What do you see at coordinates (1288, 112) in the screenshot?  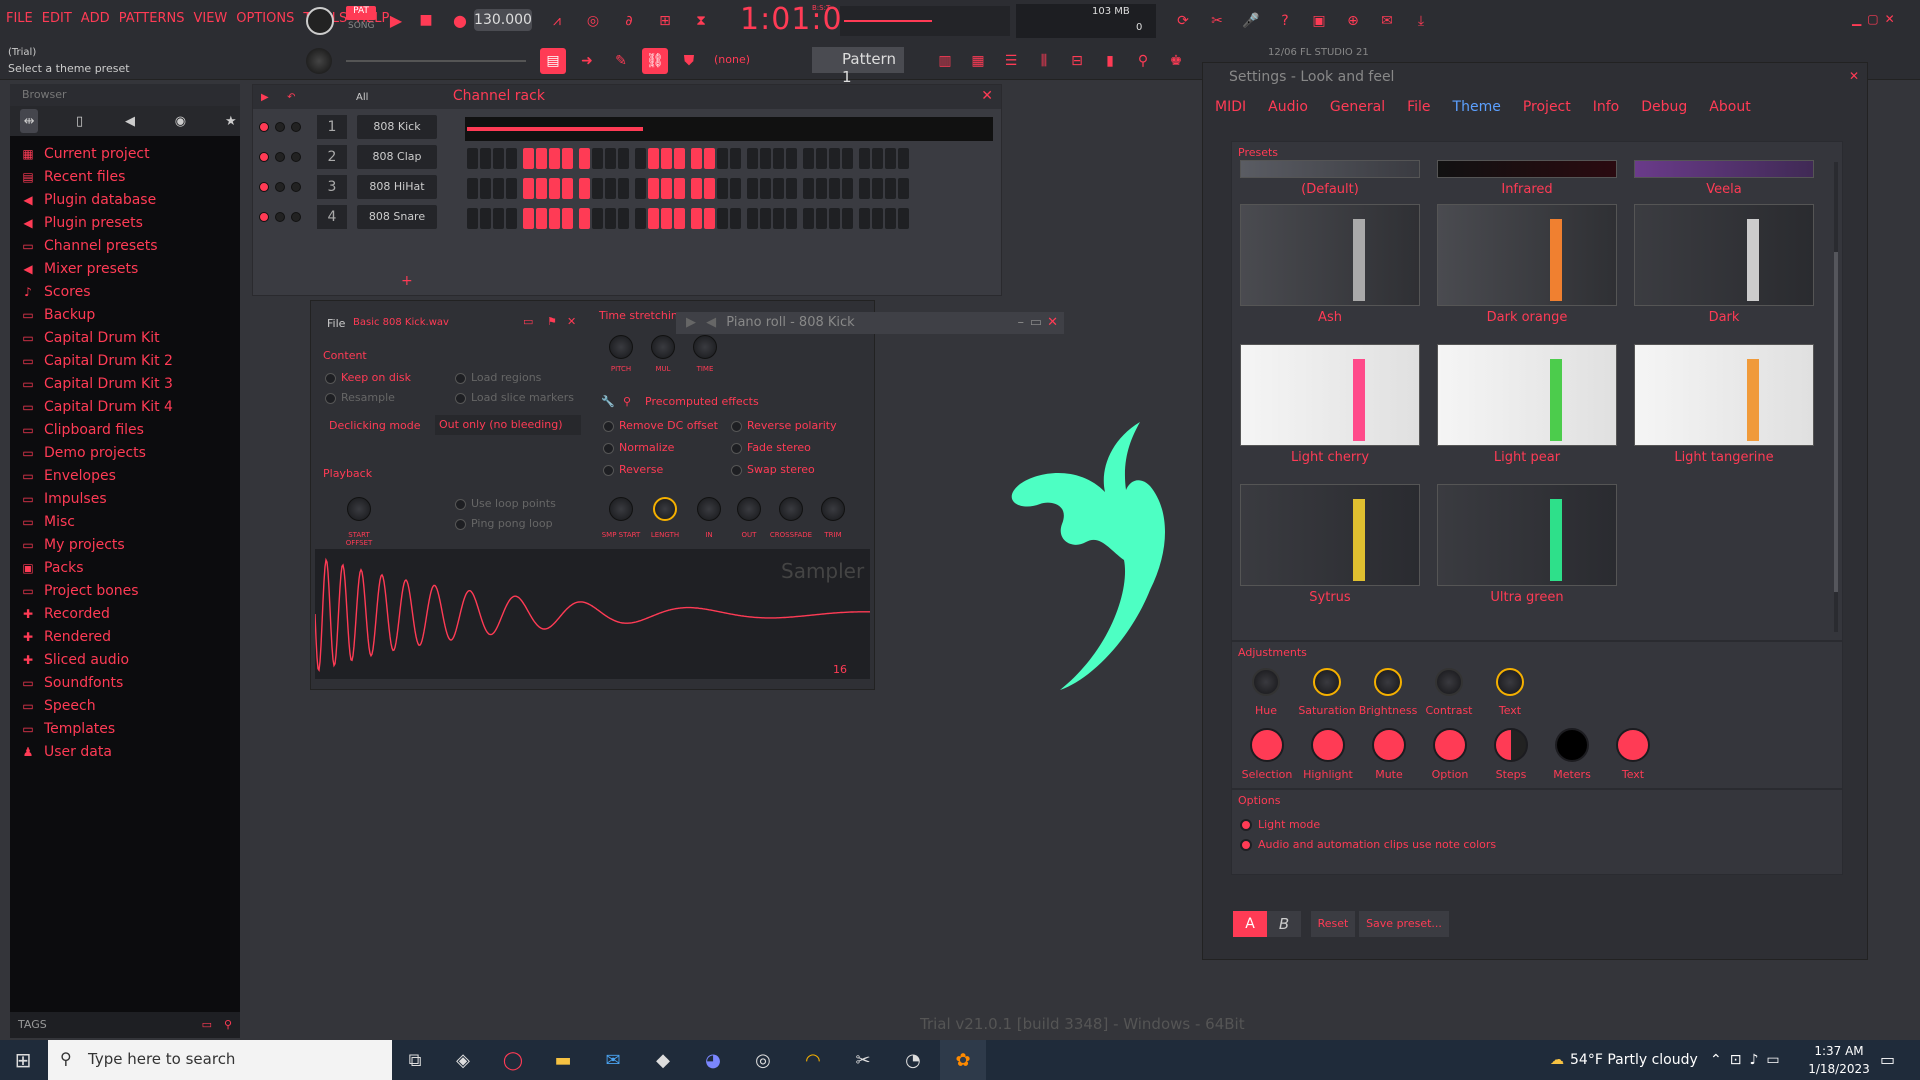 I see `tab-audio: Audio` at bounding box center [1288, 112].